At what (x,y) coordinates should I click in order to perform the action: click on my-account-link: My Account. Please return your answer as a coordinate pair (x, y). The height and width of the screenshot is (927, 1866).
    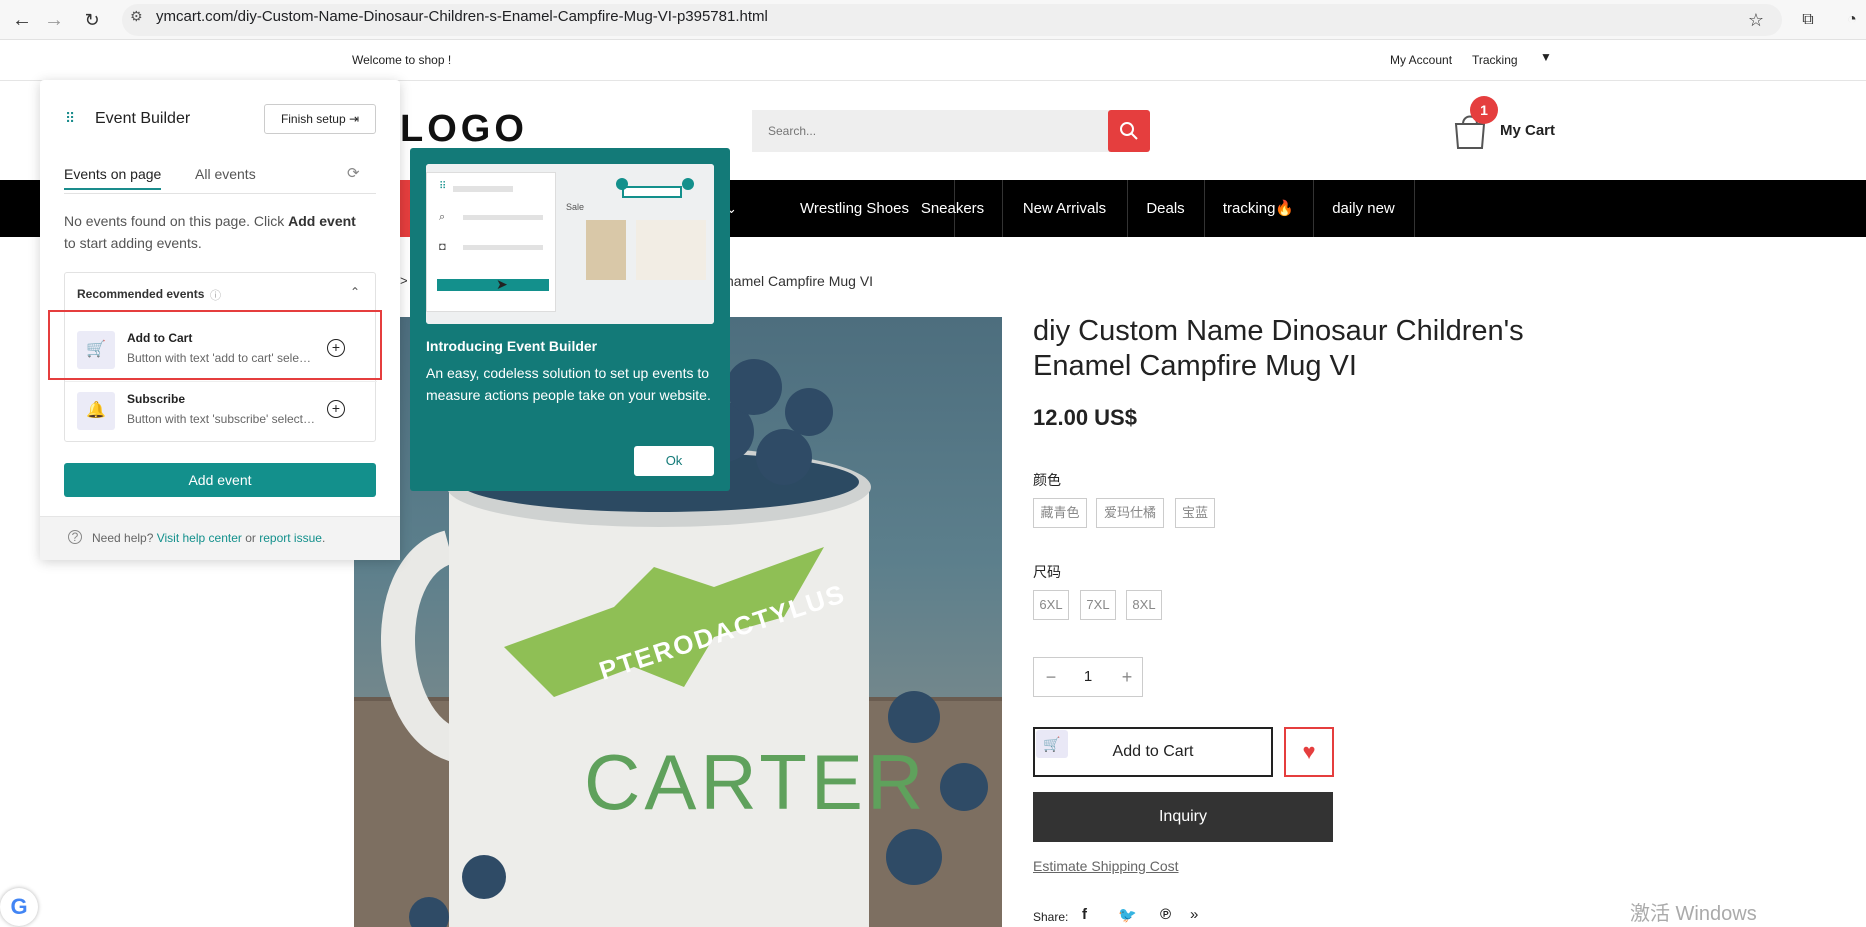
    Looking at the image, I should click on (1421, 60).